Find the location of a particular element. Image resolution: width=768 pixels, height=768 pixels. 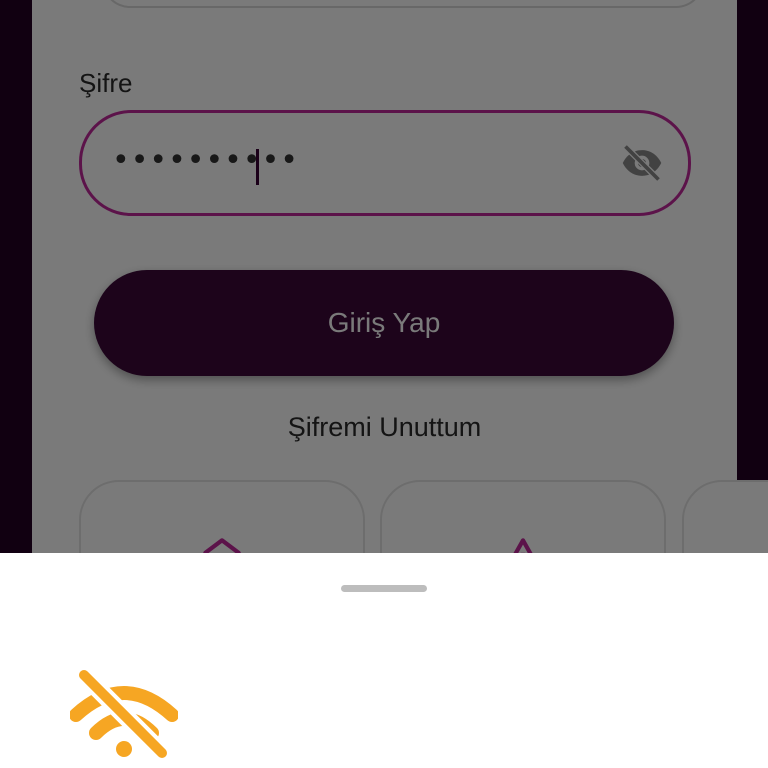

username-field is located at coordinates (403, 4).